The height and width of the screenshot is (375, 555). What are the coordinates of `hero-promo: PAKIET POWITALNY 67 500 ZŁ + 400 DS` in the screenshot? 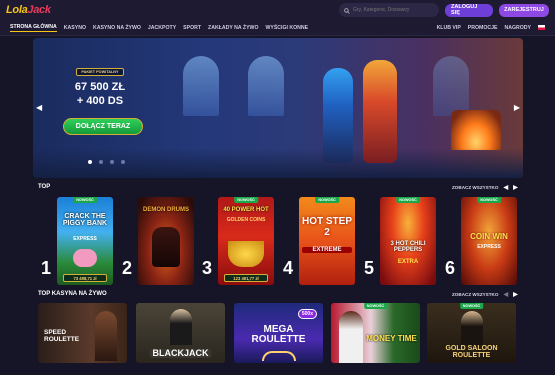 It's located at (100, 87).